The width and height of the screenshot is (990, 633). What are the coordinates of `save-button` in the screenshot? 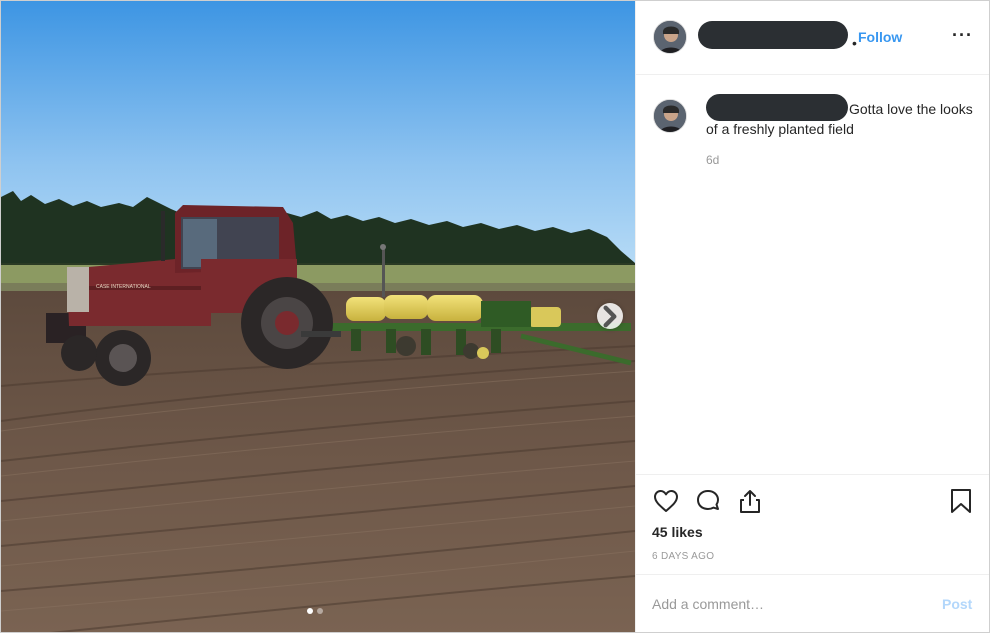 It's located at (961, 501).